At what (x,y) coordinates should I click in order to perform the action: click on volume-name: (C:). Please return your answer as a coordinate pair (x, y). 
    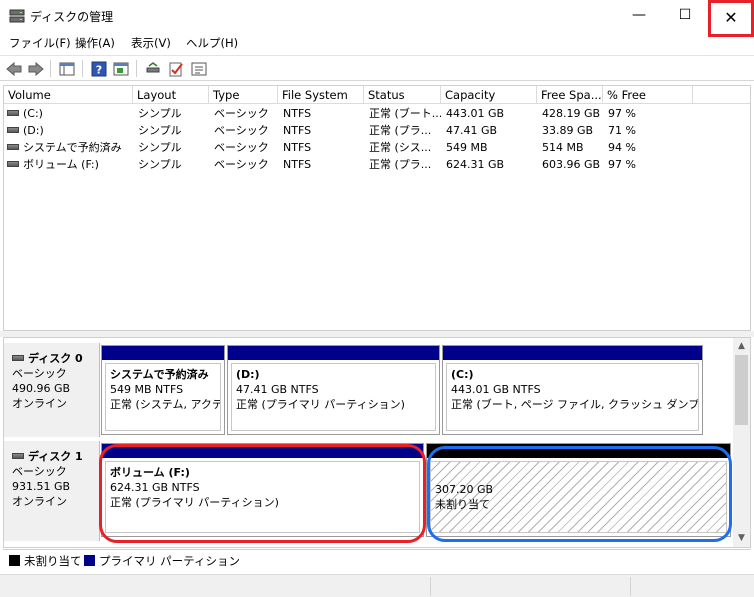
    Looking at the image, I should click on (33, 113).